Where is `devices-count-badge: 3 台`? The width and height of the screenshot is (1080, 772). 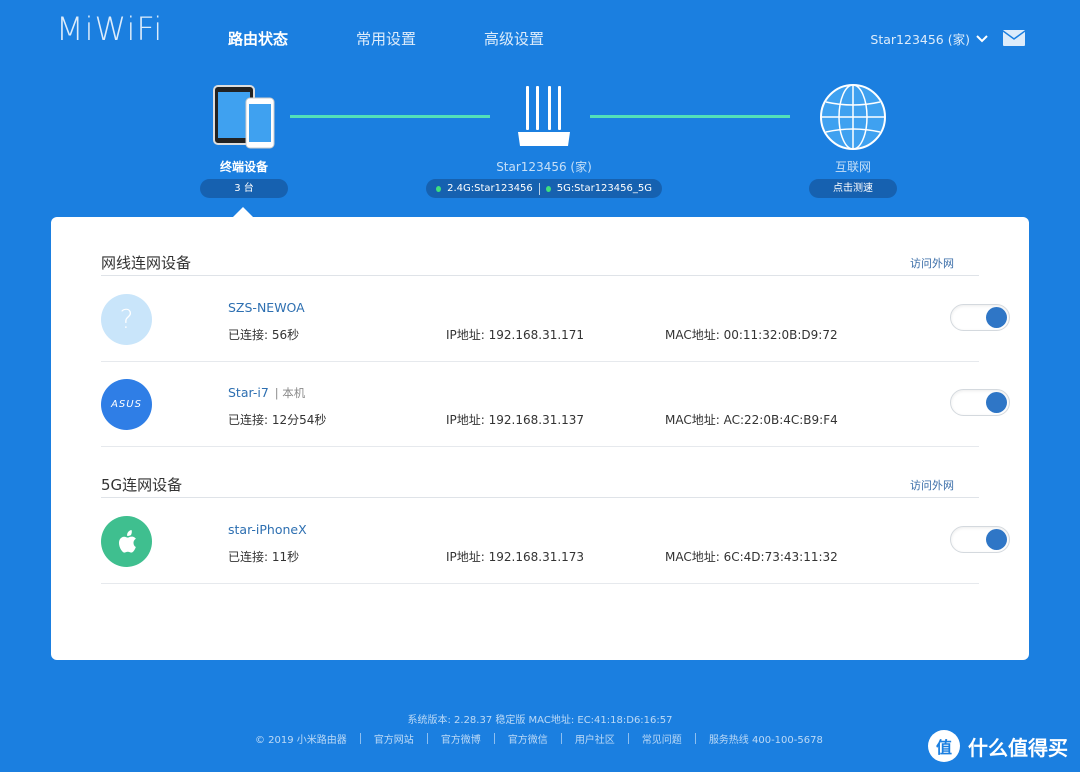
devices-count-badge: 3 台 is located at coordinates (244, 188).